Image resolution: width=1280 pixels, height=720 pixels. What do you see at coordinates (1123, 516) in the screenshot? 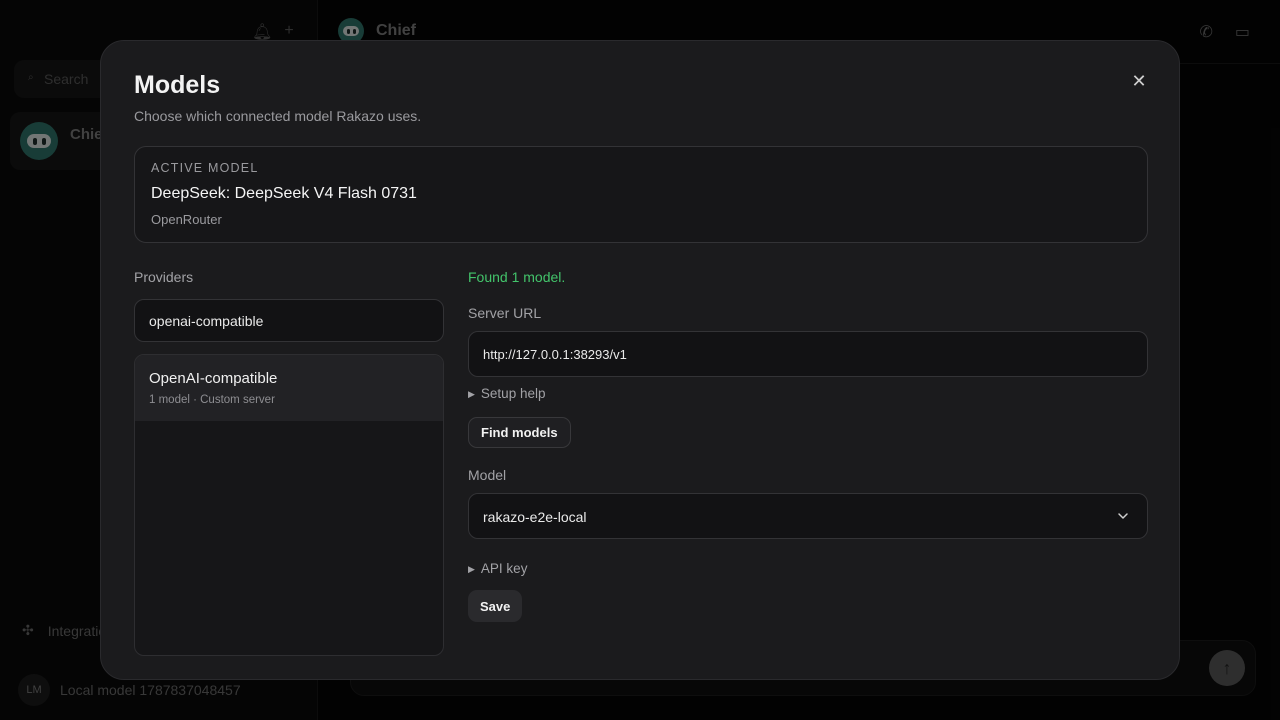
I see `chevron-down-icon` at bounding box center [1123, 516].